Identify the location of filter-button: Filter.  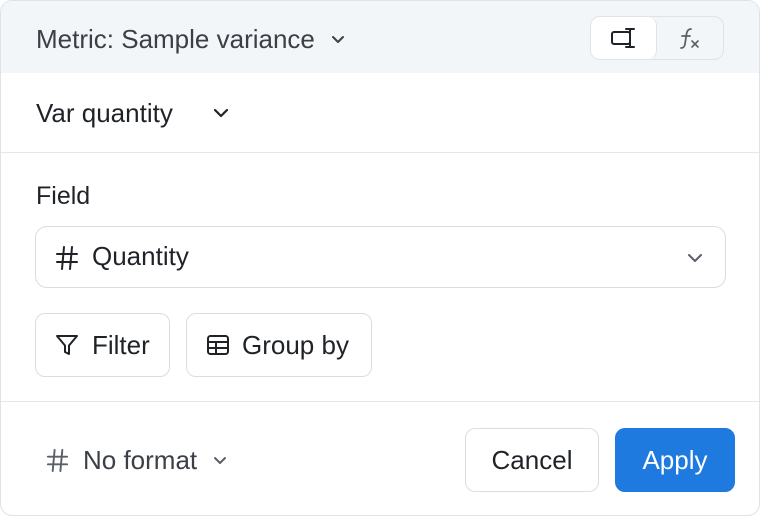
(102, 345).